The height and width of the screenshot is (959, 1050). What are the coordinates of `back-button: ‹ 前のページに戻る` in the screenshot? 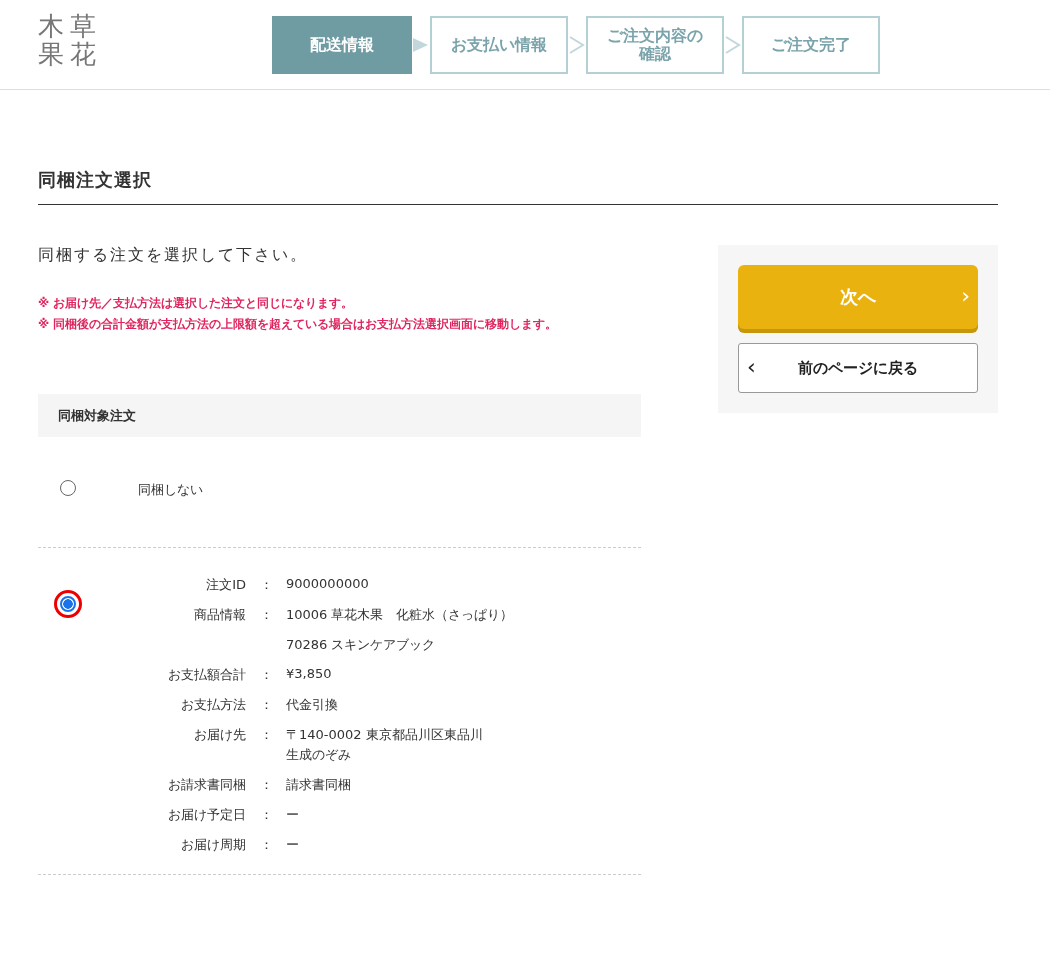 It's located at (858, 368).